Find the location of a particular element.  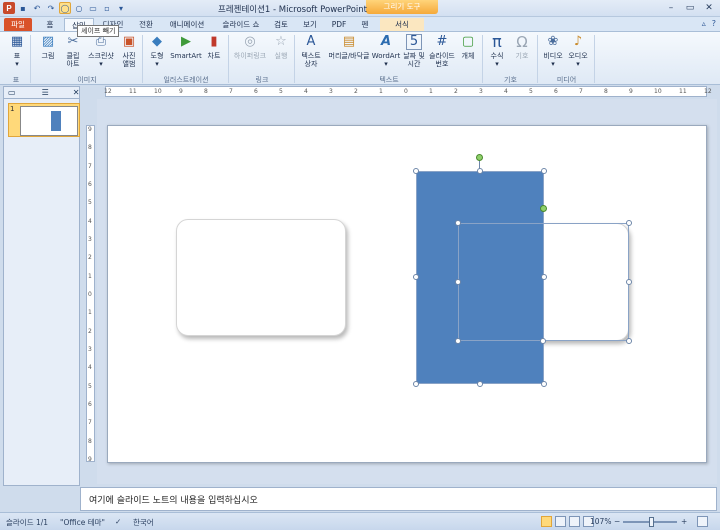

rounded-rectangle-shape is located at coordinates (261, 277).